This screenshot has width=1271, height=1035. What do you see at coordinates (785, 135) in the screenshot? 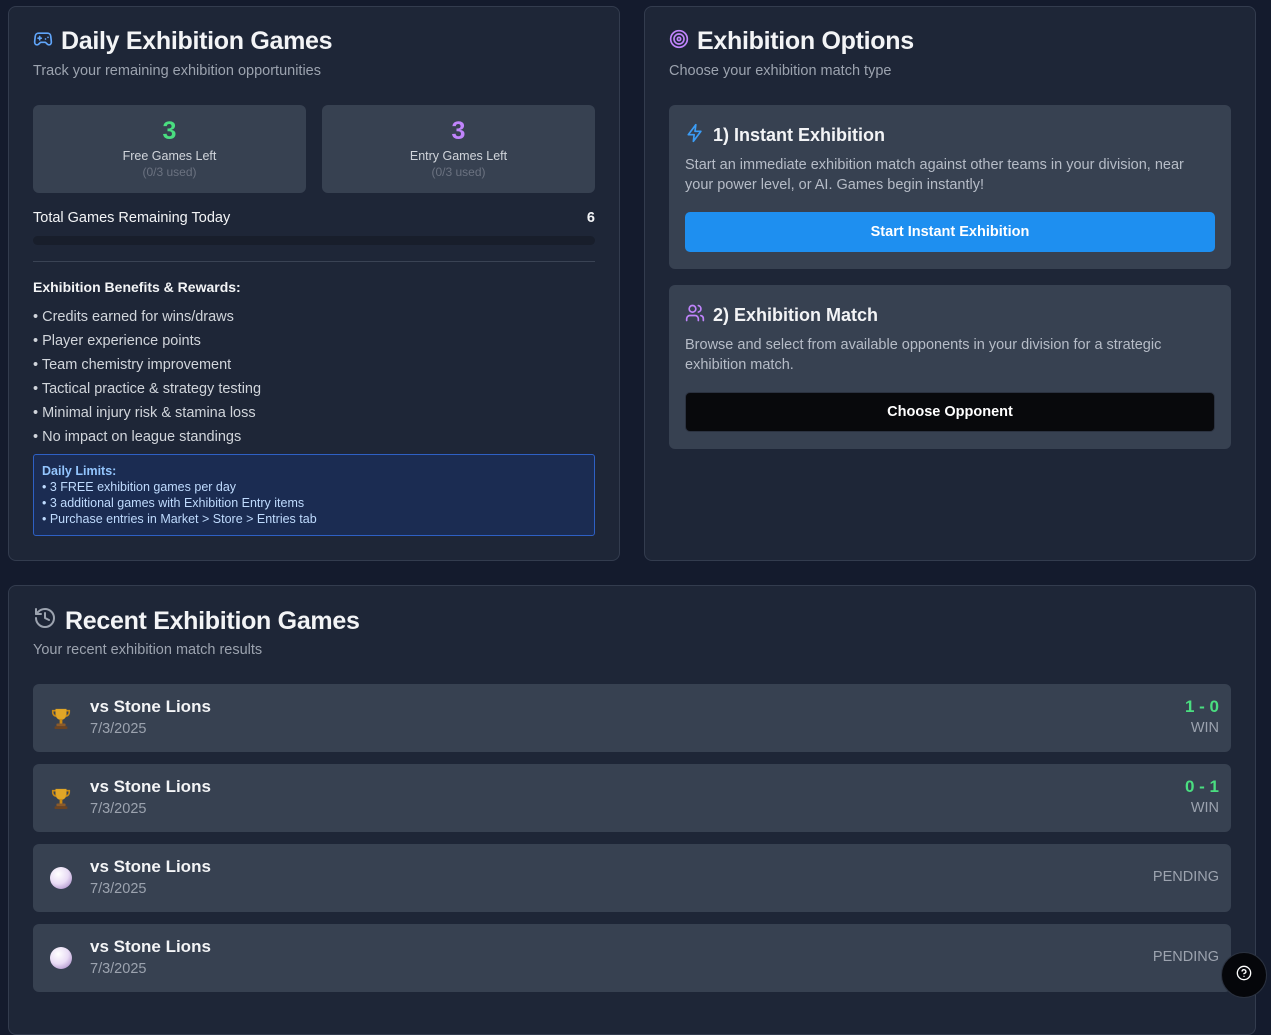
I see `instant-exhibition-title: 1) Instant Exhibition` at bounding box center [785, 135].